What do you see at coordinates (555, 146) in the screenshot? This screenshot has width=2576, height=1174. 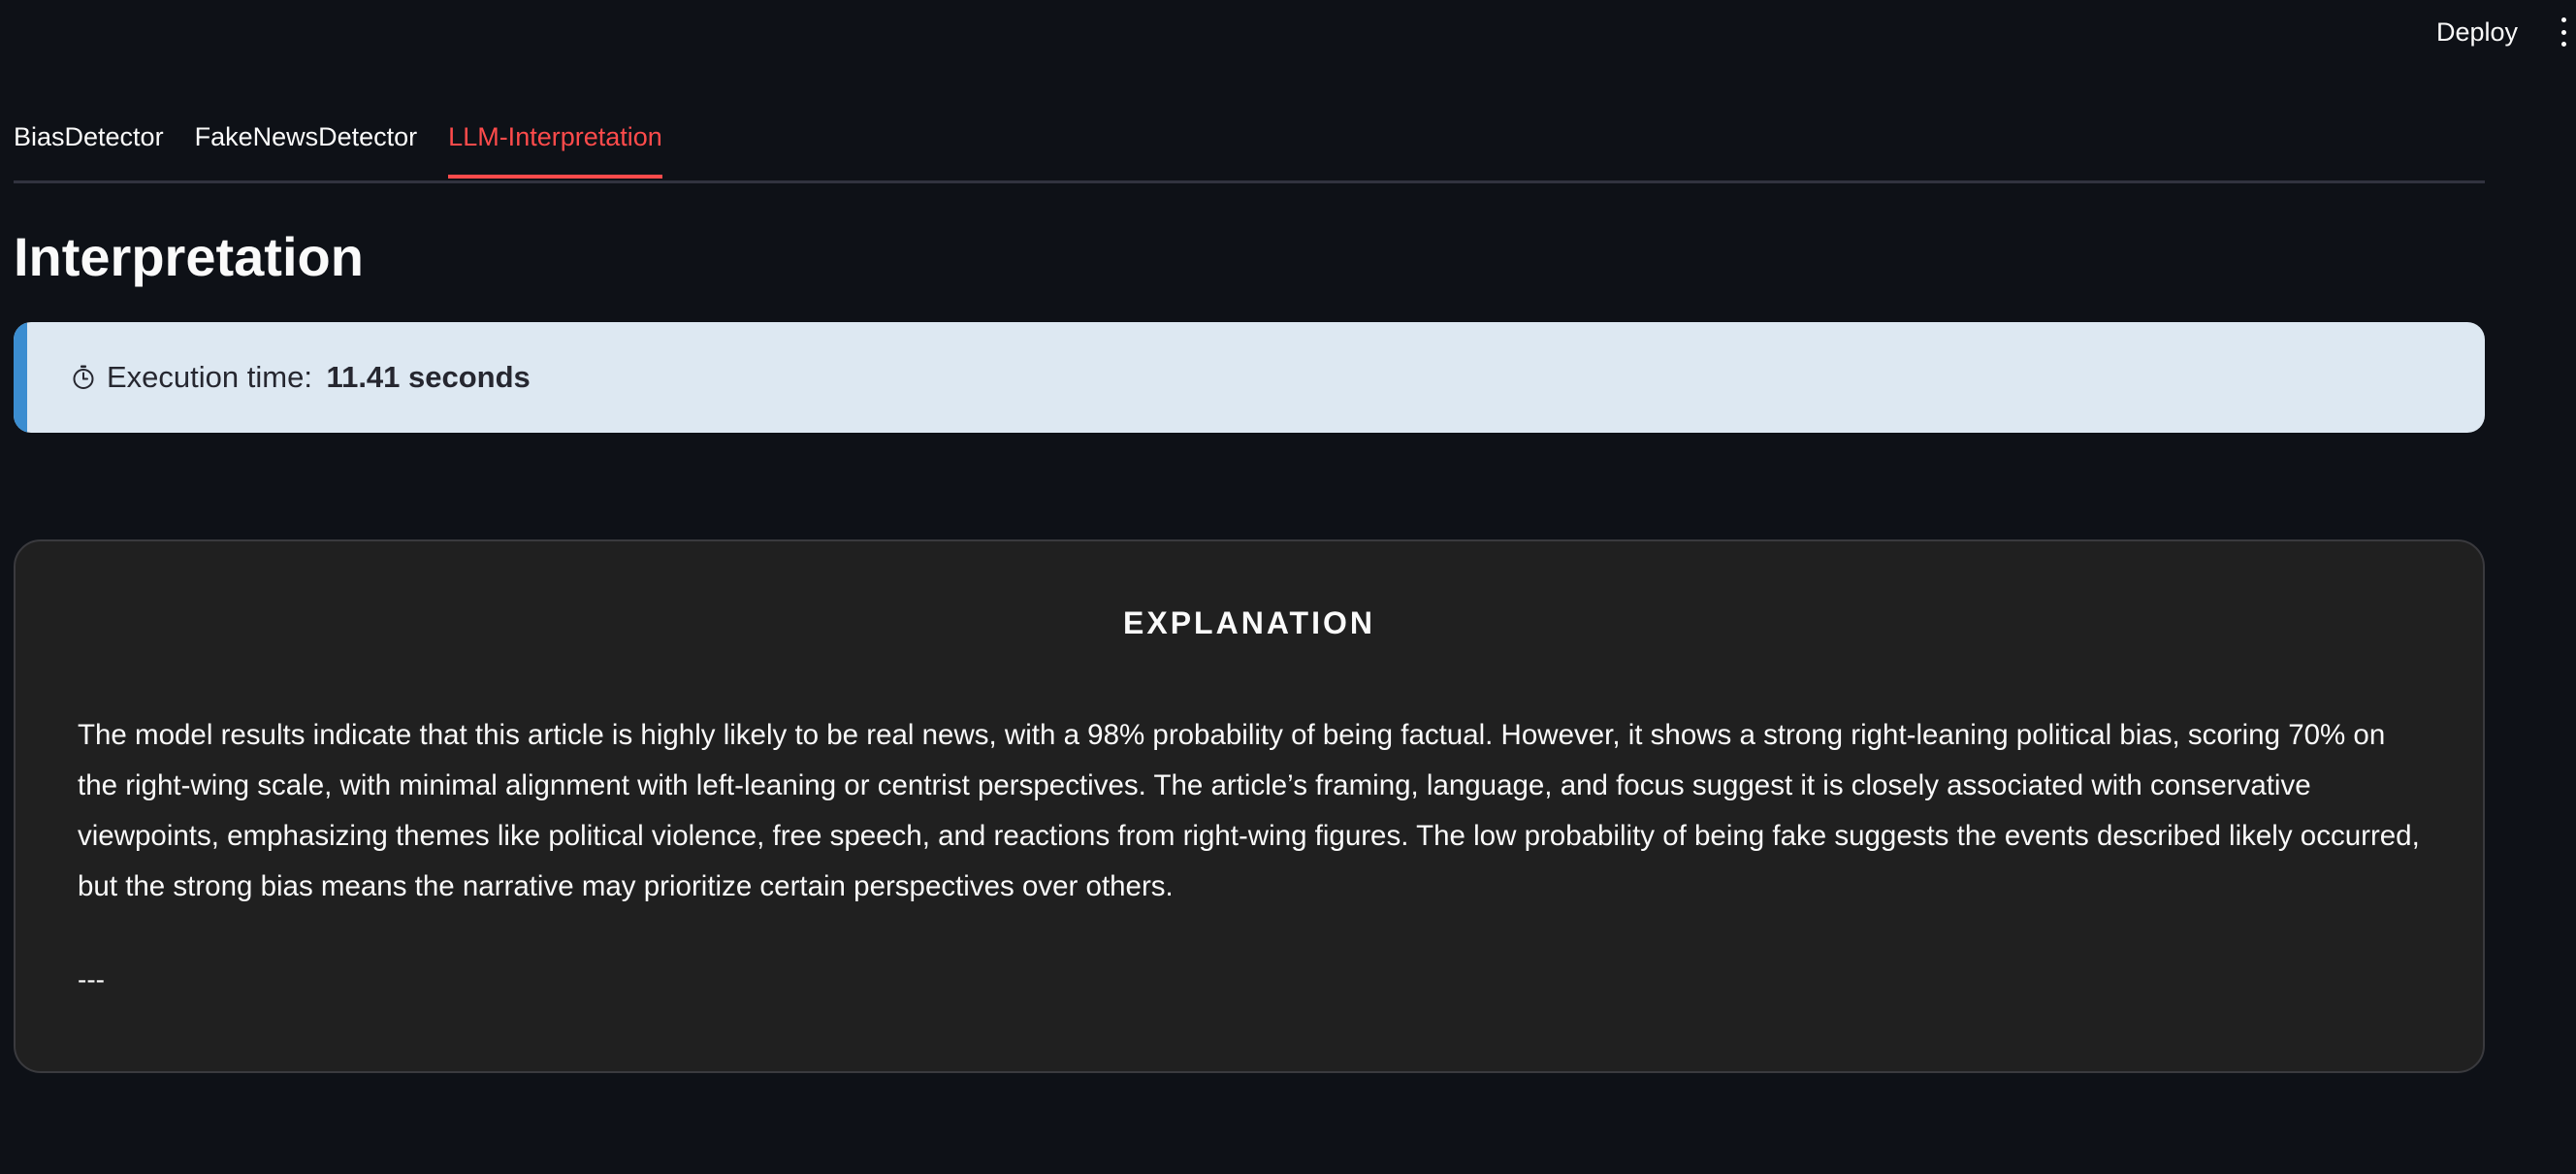 I see `tab-llm-interpretation: LLM-Interpretation` at bounding box center [555, 146].